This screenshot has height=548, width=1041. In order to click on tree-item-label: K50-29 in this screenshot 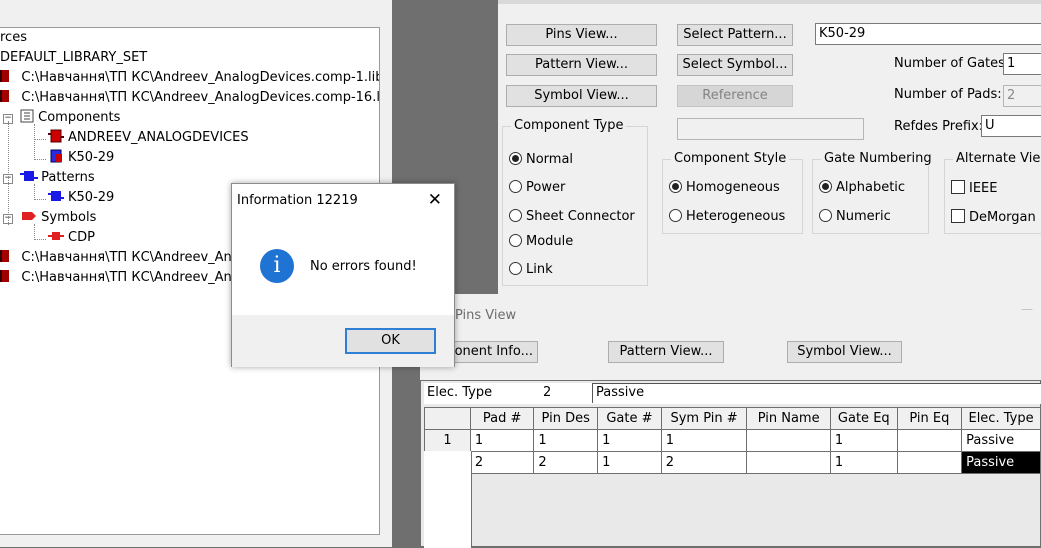, I will do `click(91, 197)`.